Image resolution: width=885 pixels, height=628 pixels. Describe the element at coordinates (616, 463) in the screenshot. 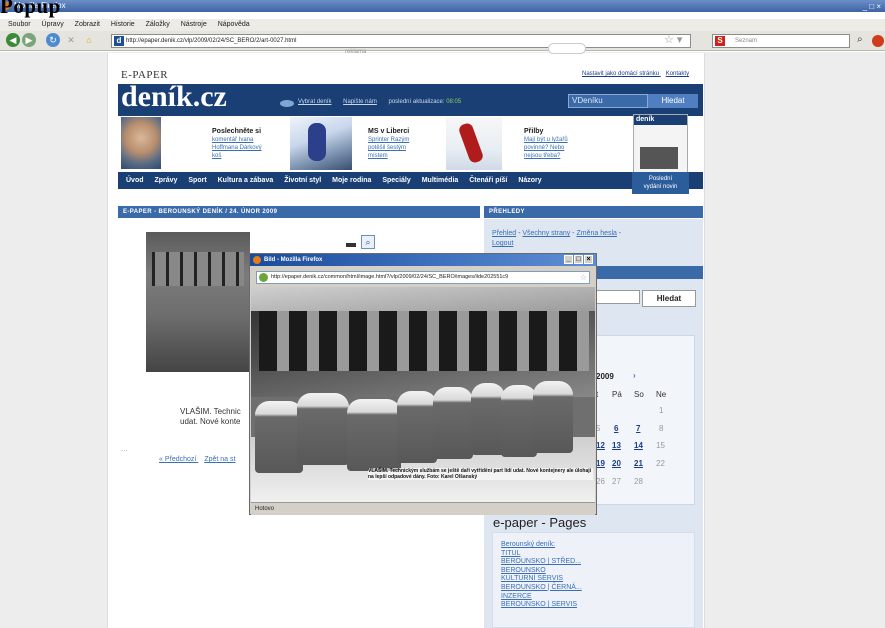

I see `calendar-day: 20` at that location.